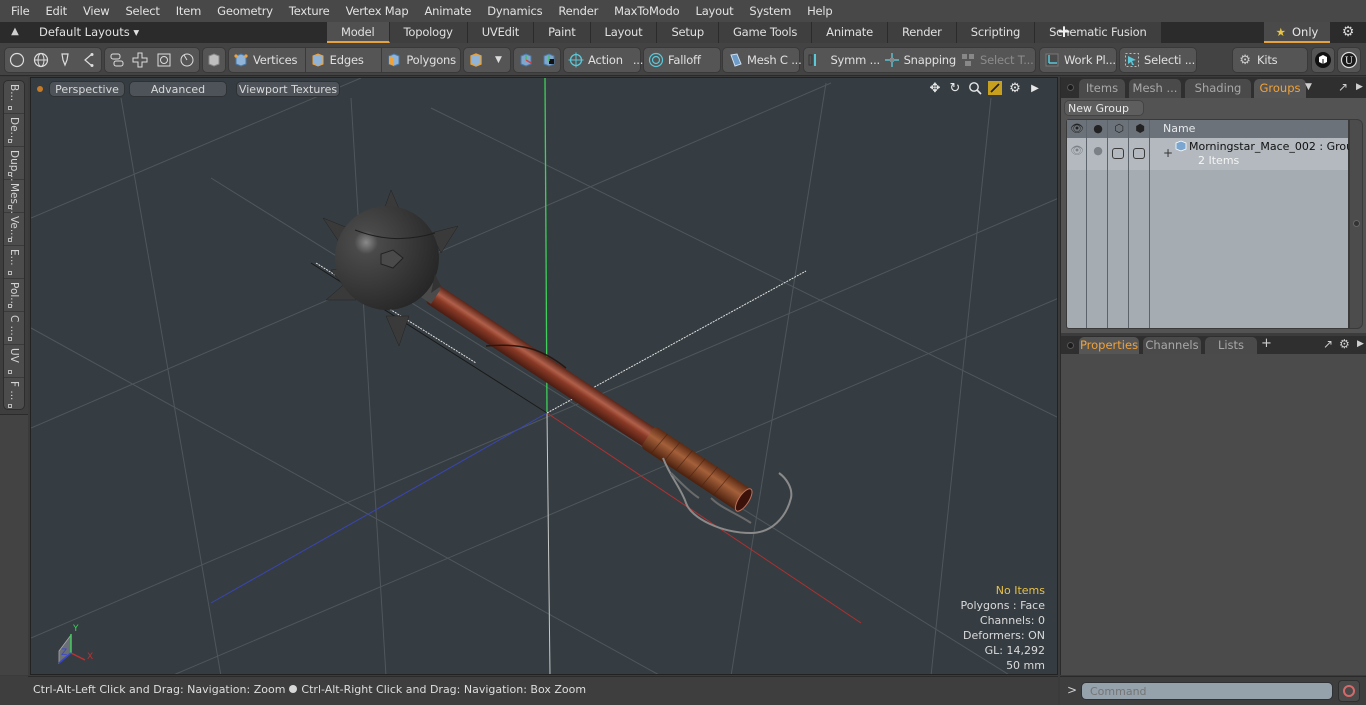 The width and height of the screenshot is (1366, 705). Describe the element at coordinates (562, 32) in the screenshot. I see `tab-paint: Paint` at that location.